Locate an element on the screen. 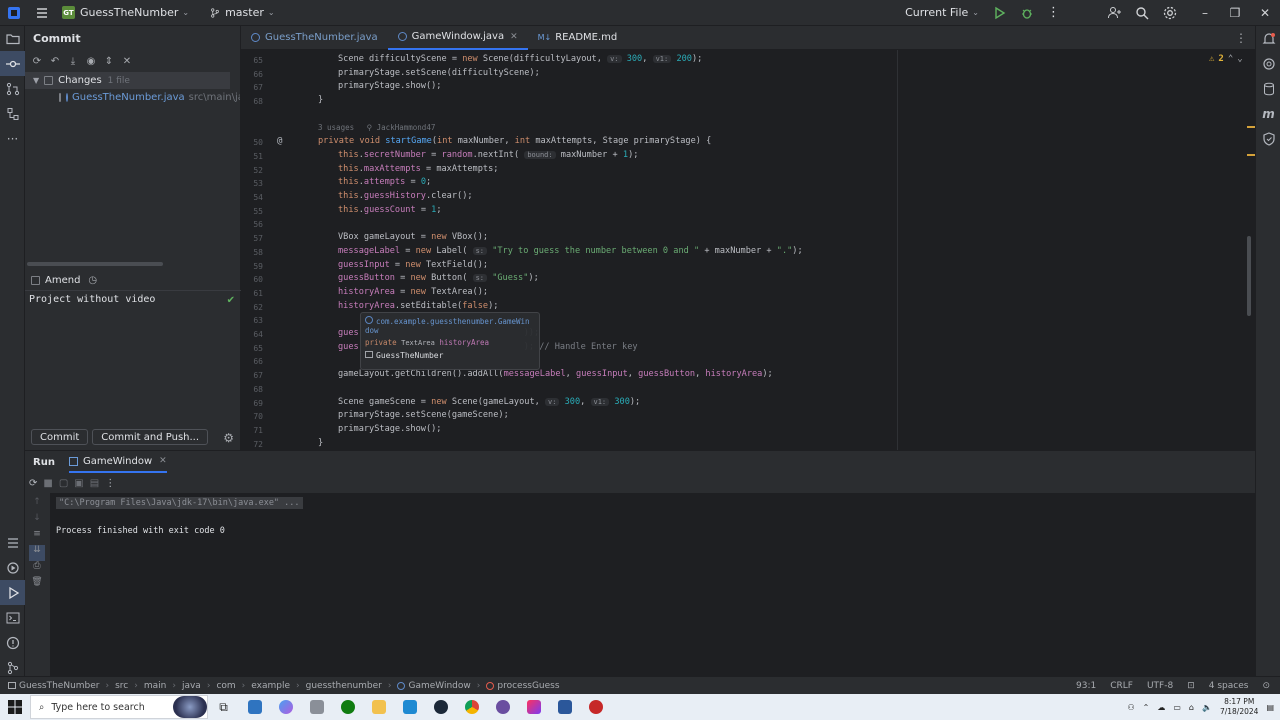 Image resolution: width=1280 pixels, height=720 pixels. breadcrumb-item: java is located at coordinates (191, 686).